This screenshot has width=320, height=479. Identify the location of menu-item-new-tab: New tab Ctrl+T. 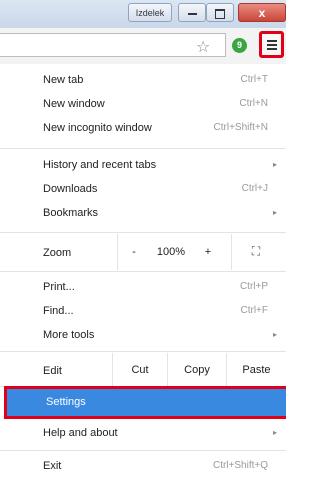
(143, 80).